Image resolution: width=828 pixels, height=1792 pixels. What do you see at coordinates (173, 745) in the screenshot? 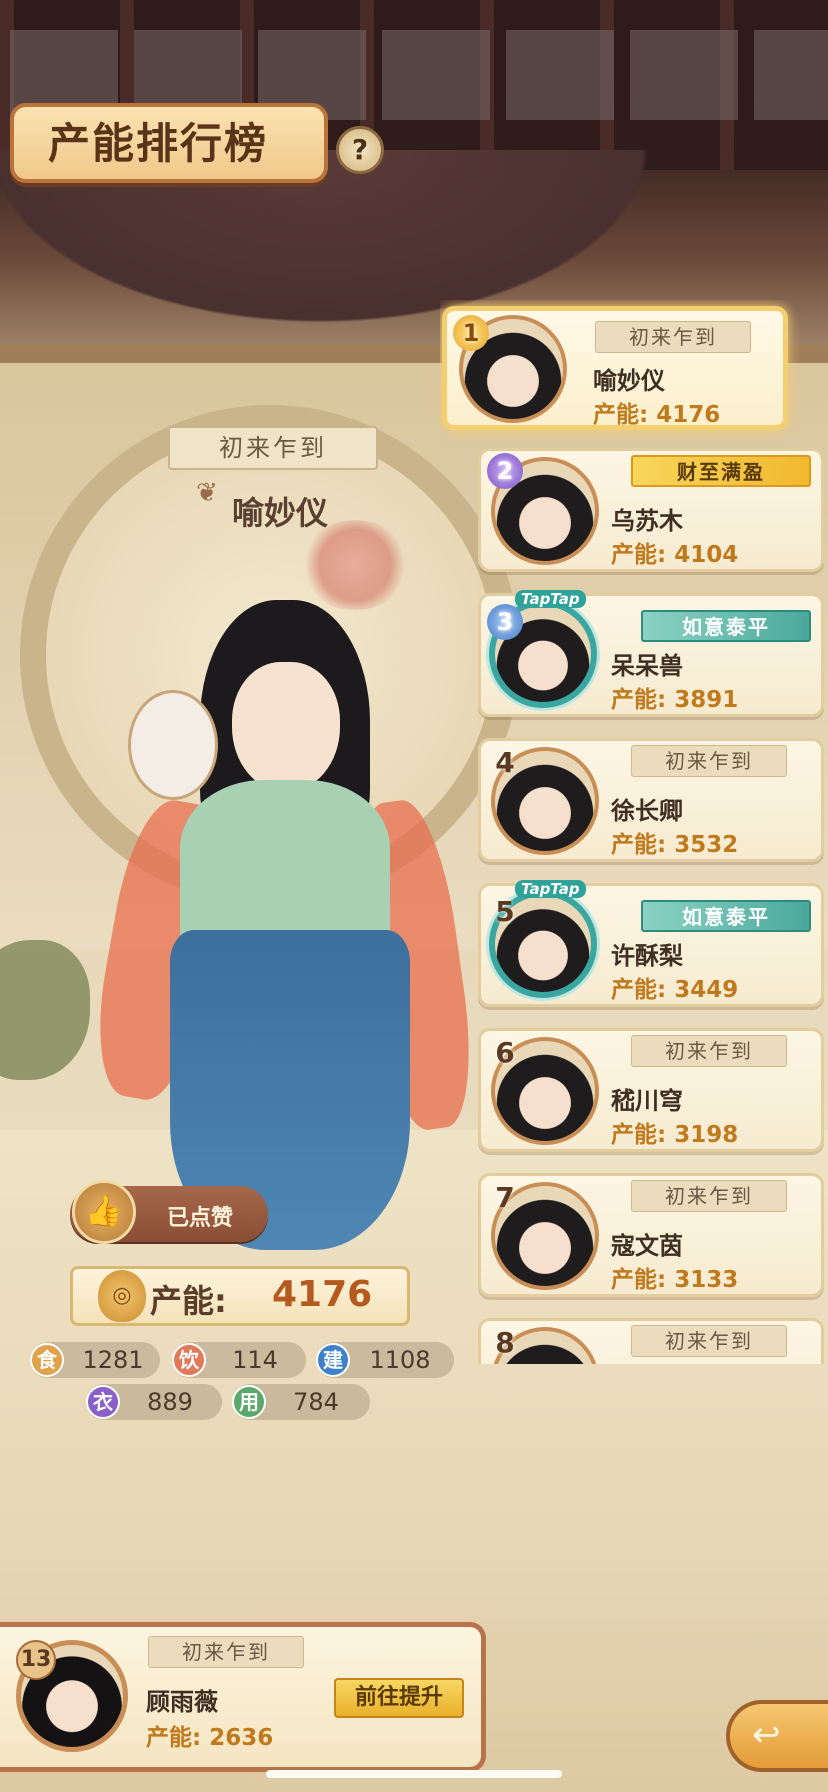
I see `round-fan` at bounding box center [173, 745].